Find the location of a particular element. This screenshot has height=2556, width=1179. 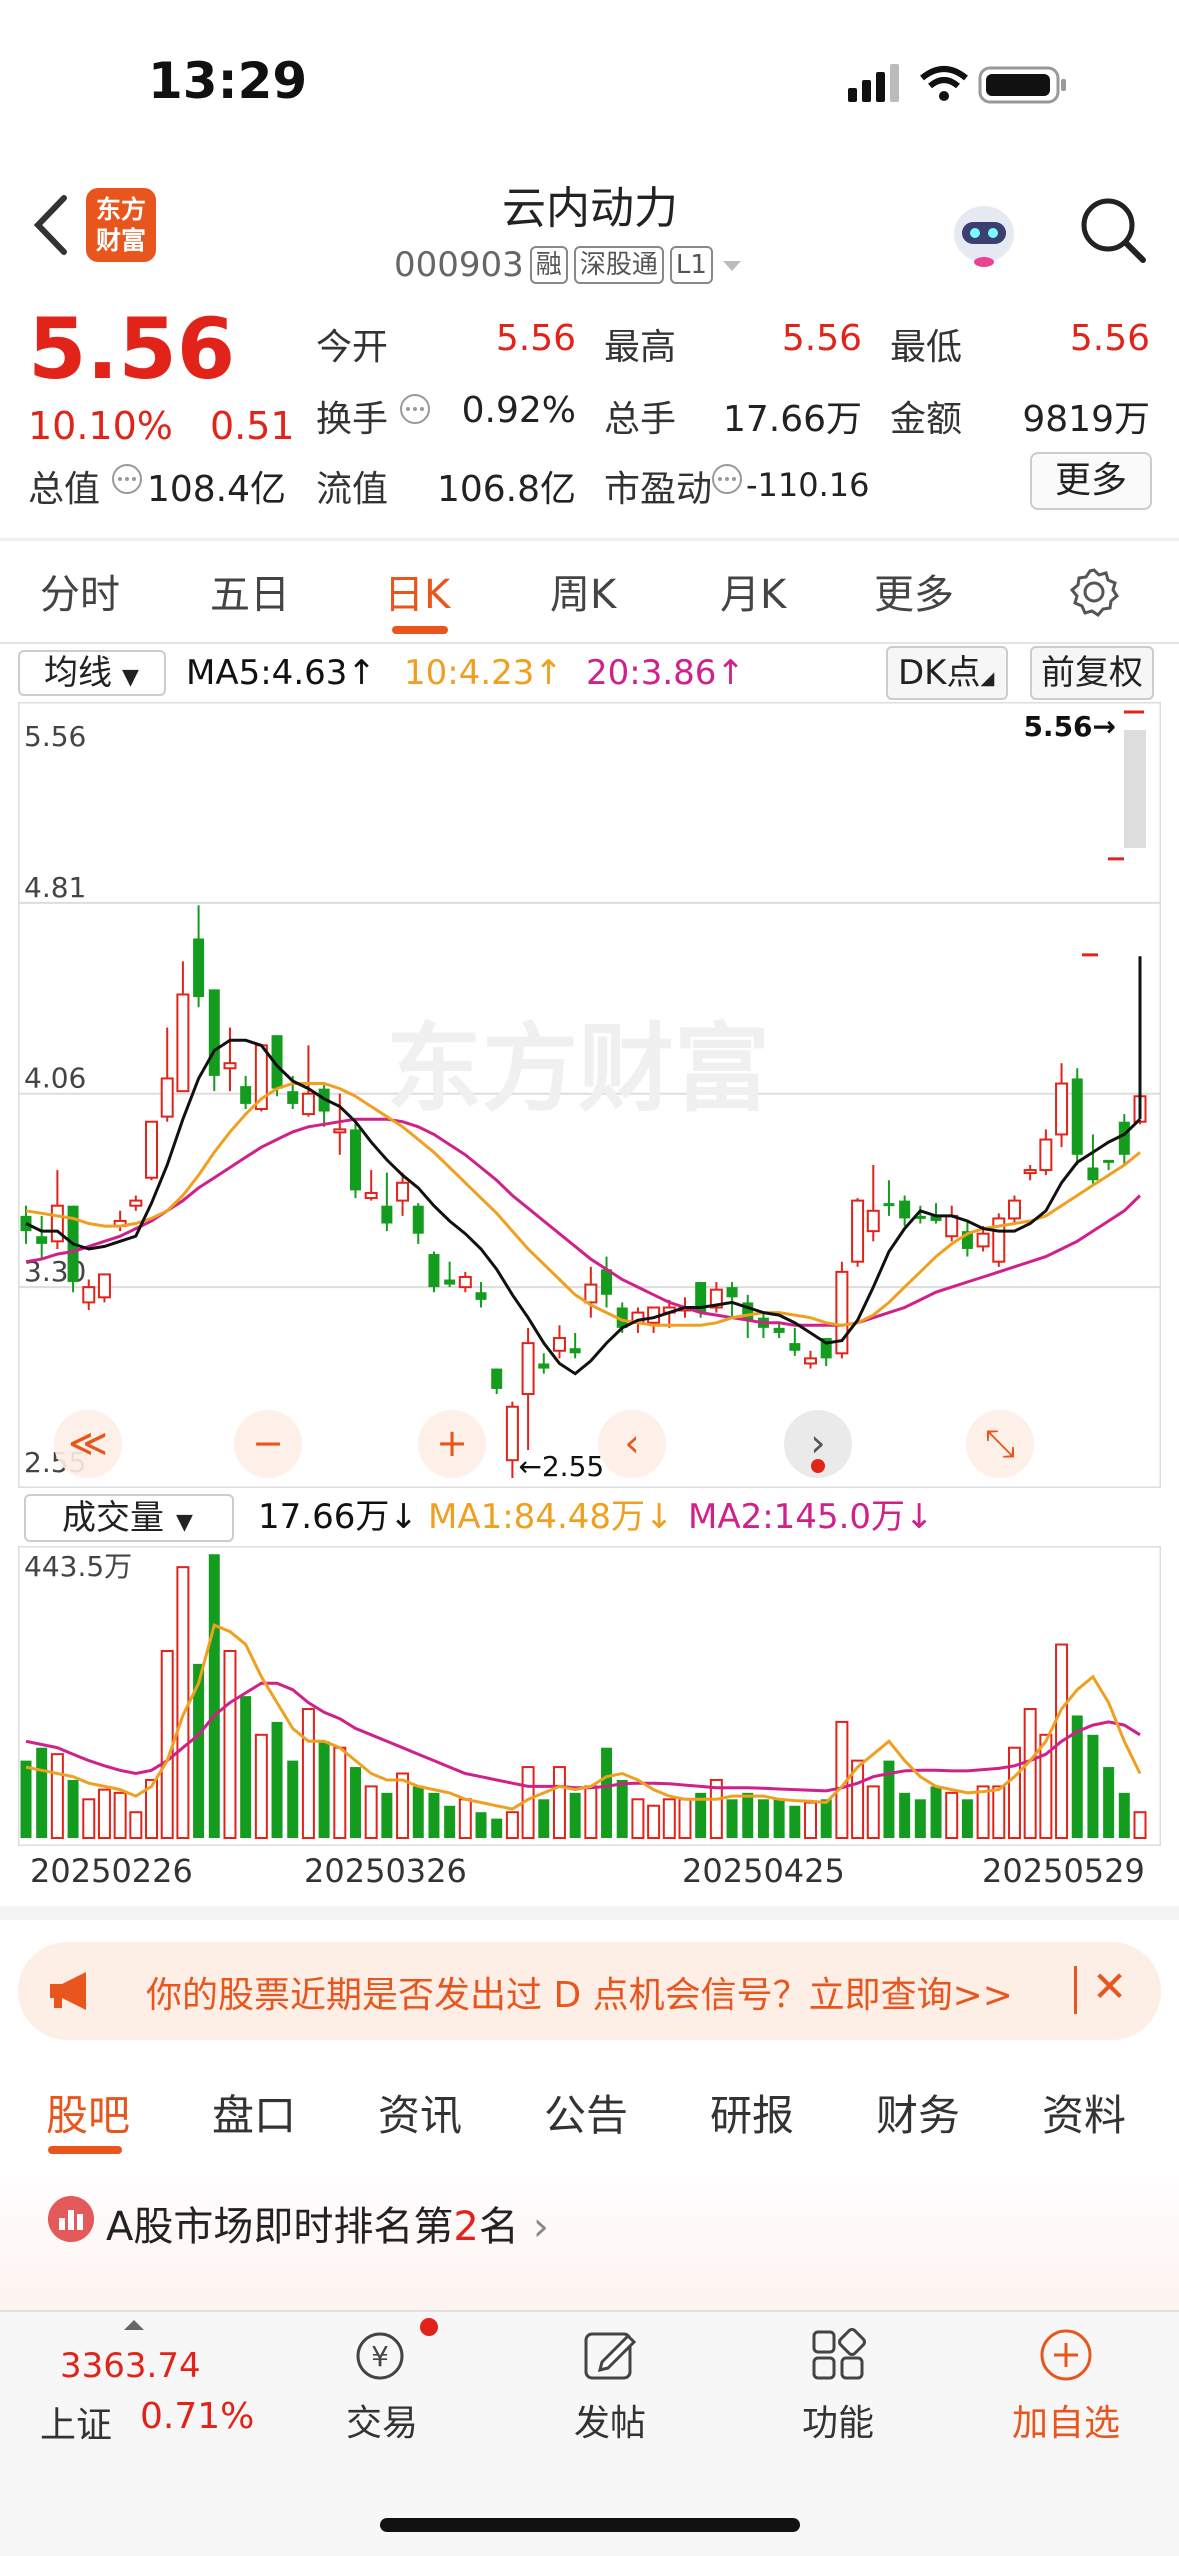

back-arrow-icon is located at coordinates (54, 225).